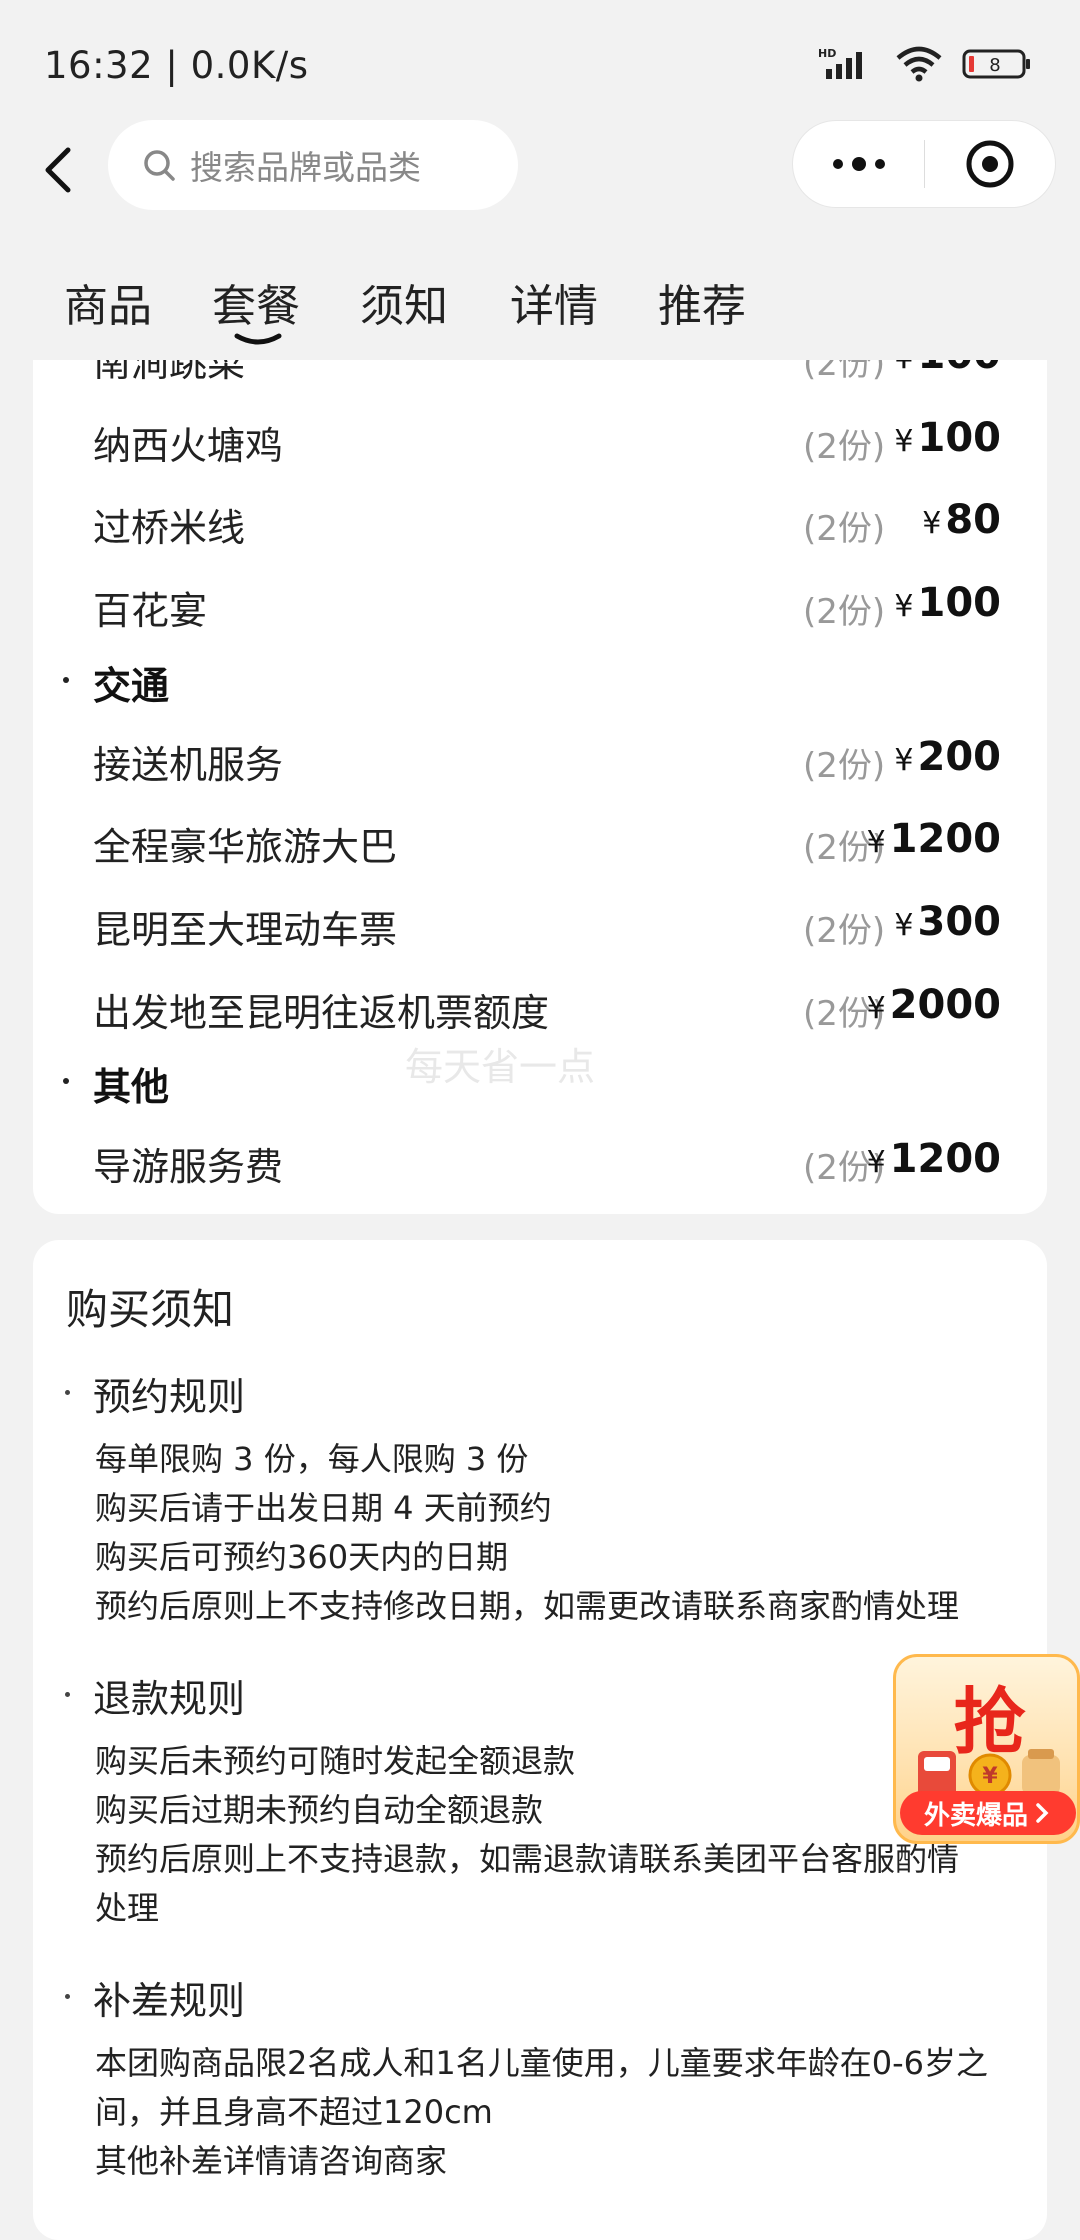  I want to click on status-bar: 16:32 | 0.0K/s HD 8, so click(540, 60).